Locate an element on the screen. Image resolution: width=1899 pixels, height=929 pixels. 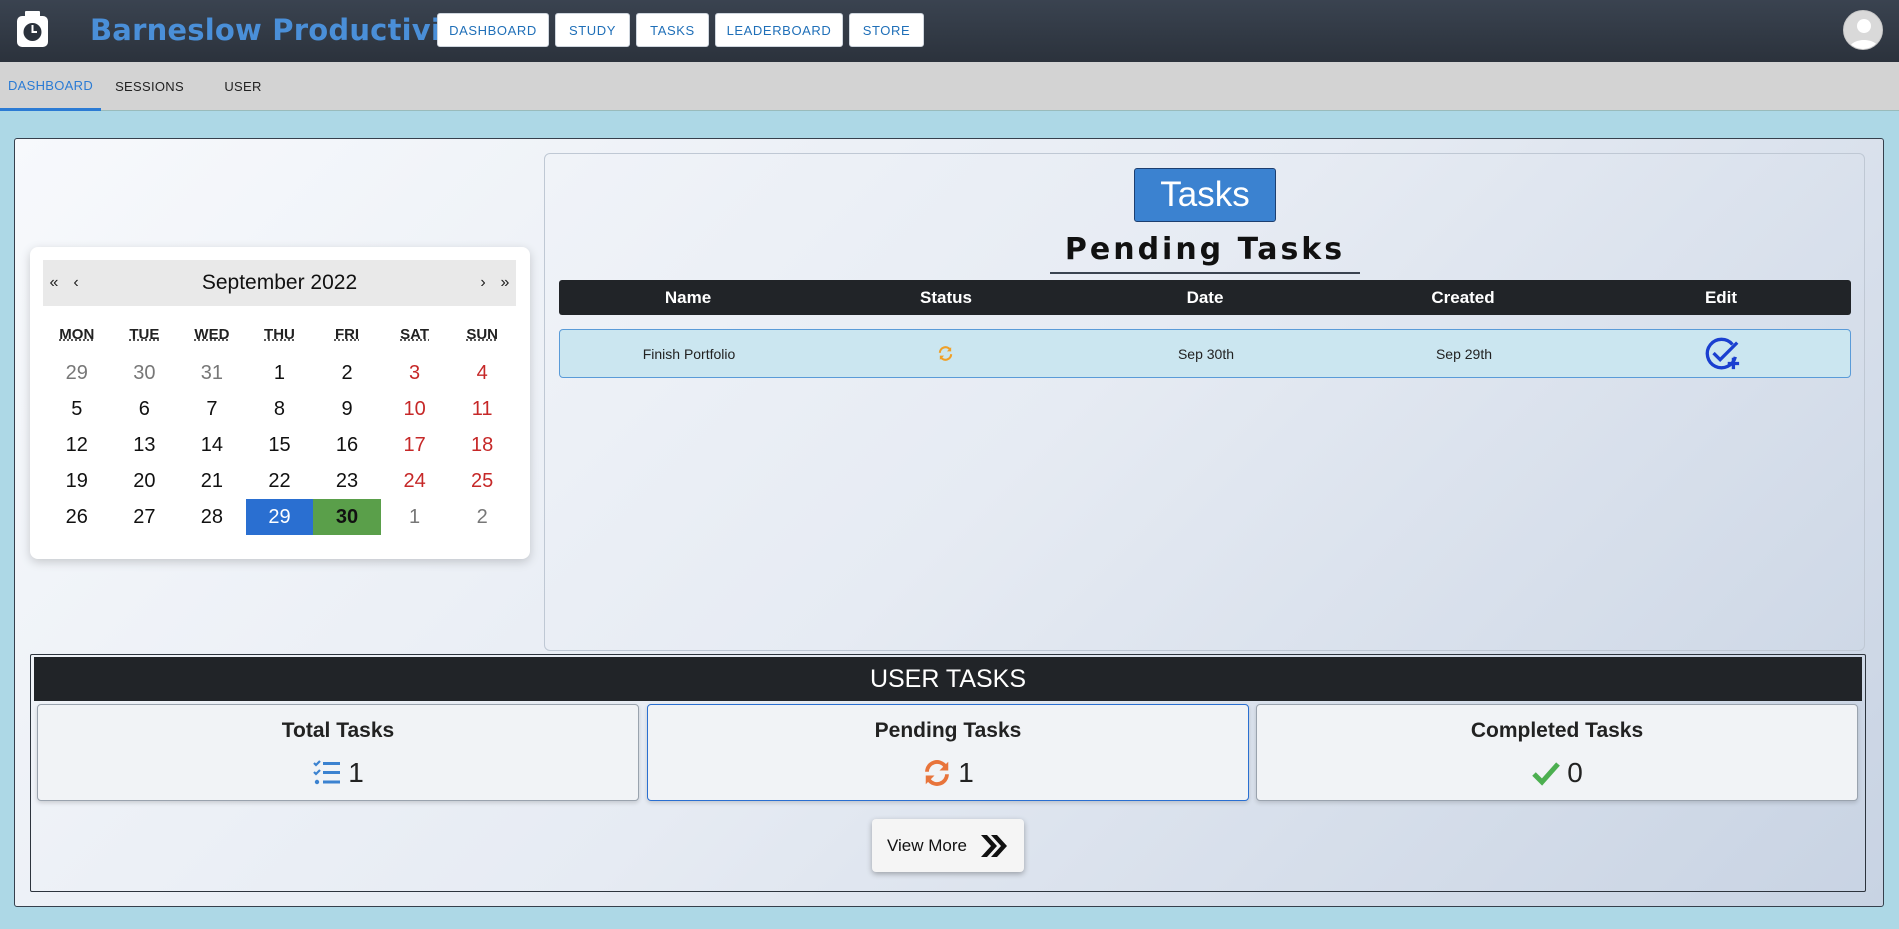
calendar-day: 10 is located at coordinates (415, 409).